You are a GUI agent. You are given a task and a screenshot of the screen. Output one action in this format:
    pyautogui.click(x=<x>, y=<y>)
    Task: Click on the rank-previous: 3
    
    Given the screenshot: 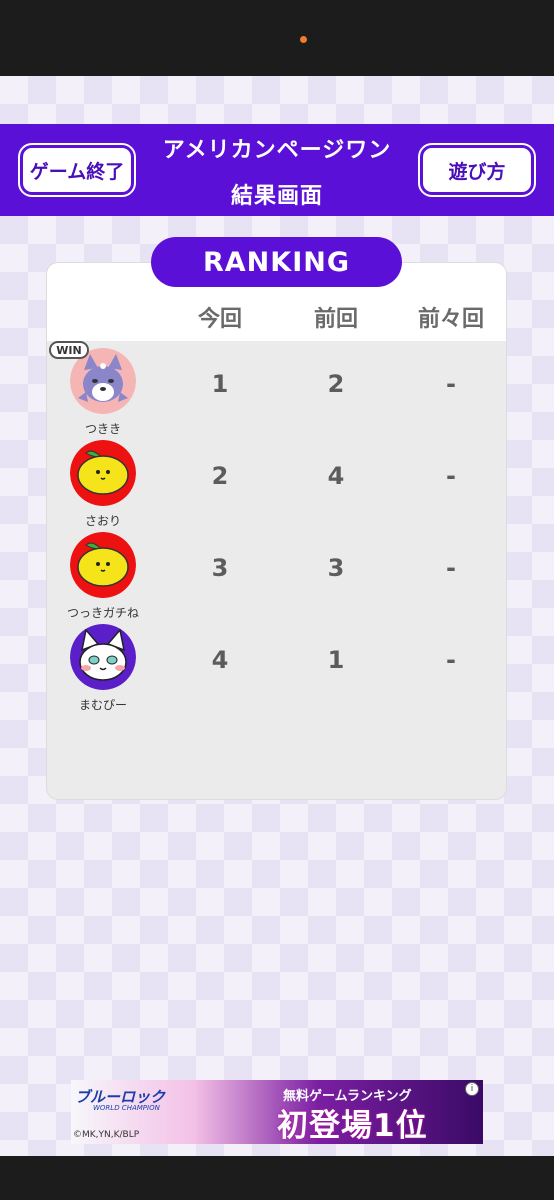 What is the action you would take?
    pyautogui.click(x=336, y=568)
    